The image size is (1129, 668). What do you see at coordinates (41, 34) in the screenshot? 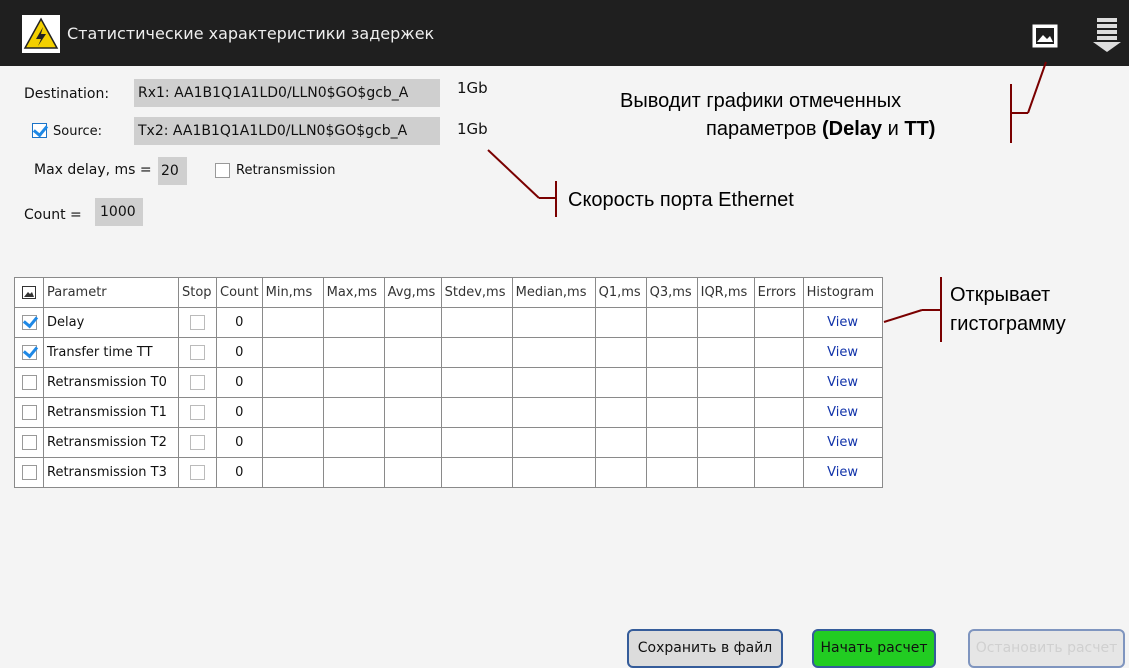
I see `warning-icon` at bounding box center [41, 34].